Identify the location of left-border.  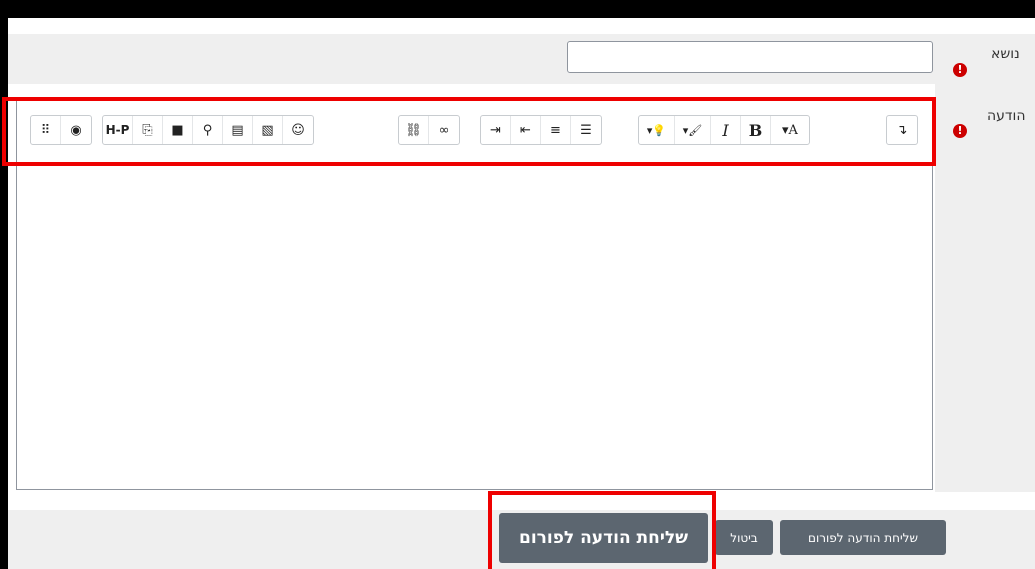
(4, 284).